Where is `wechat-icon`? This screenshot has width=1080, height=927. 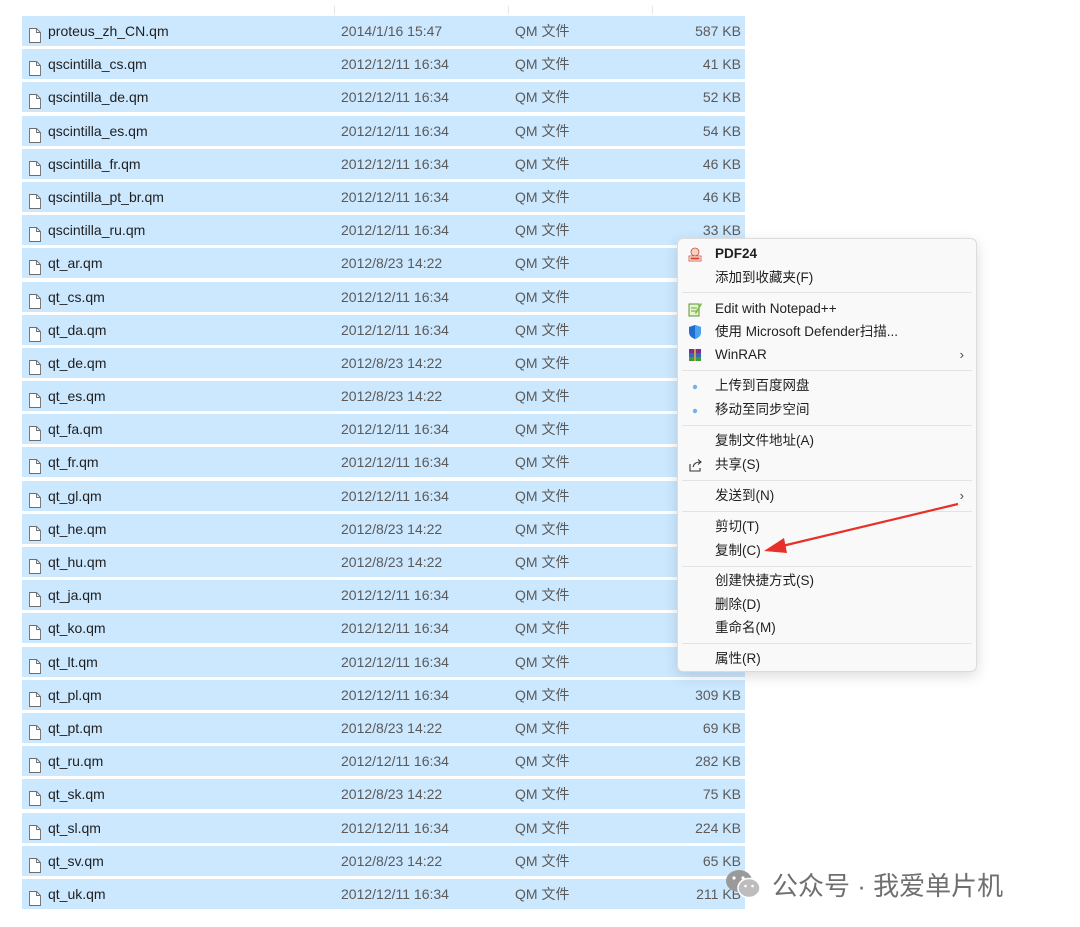 wechat-icon is located at coordinates (743, 884).